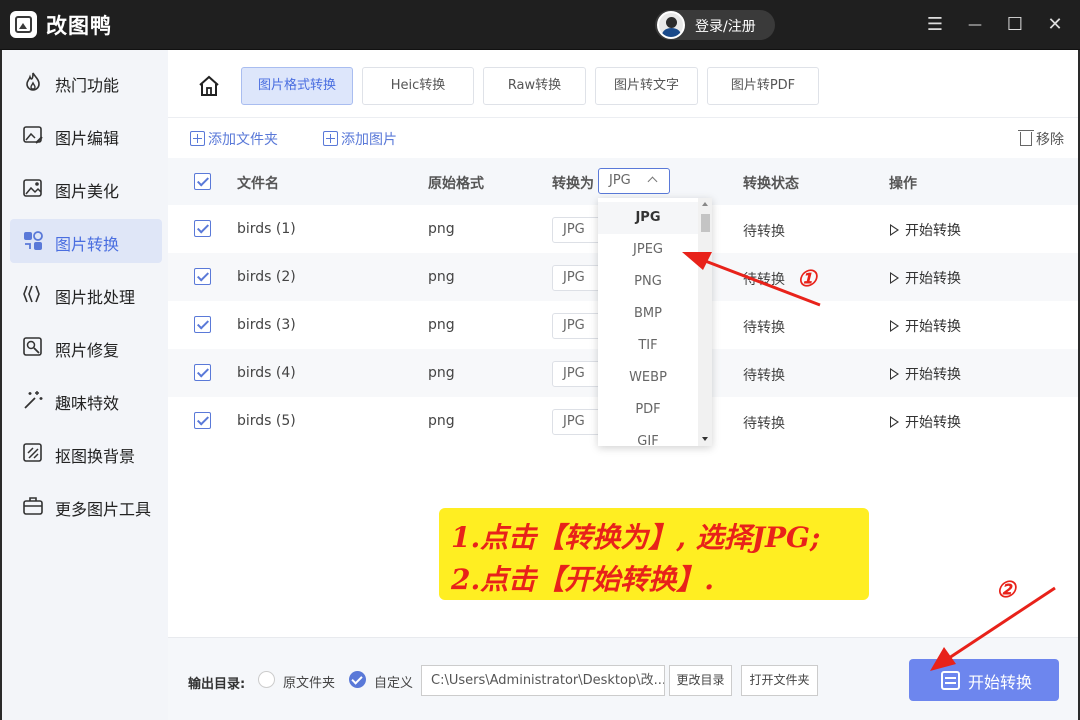 The height and width of the screenshot is (720, 1080). What do you see at coordinates (23, 24) in the screenshot?
I see `app-logo-icon` at bounding box center [23, 24].